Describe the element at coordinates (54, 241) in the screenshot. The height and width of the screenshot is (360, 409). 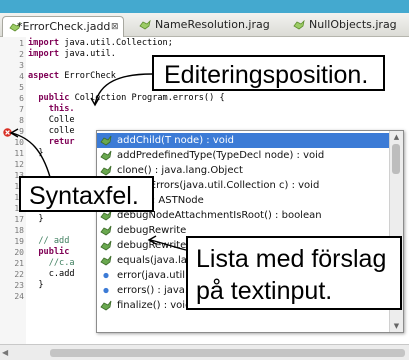
I see `code-token: // add` at that location.